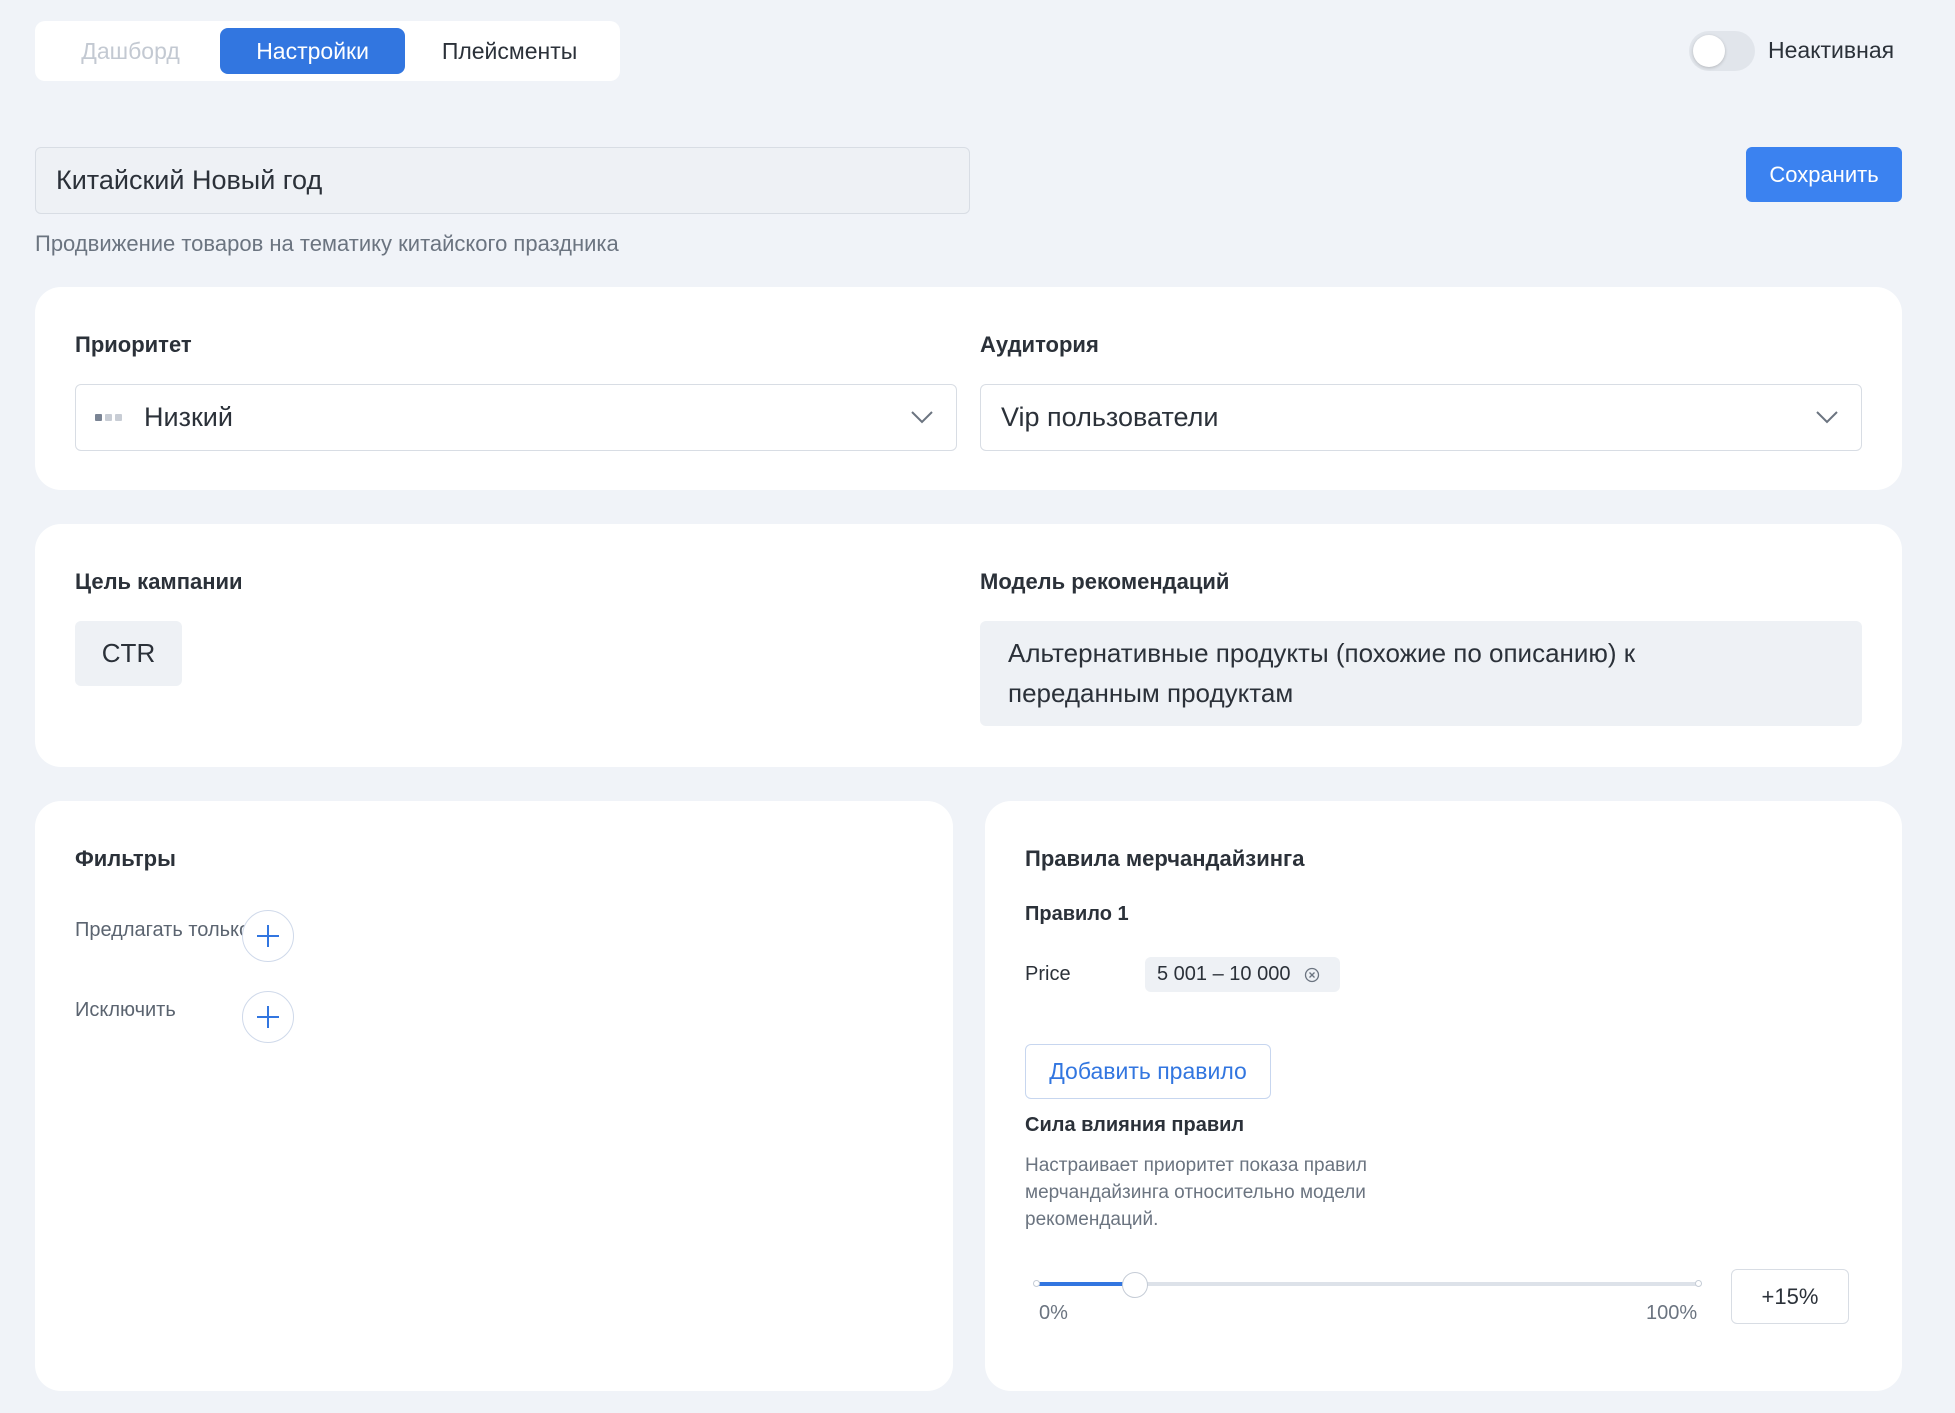 This screenshot has width=1955, height=1413. I want to click on filters-title: Фильтры, so click(125, 858).